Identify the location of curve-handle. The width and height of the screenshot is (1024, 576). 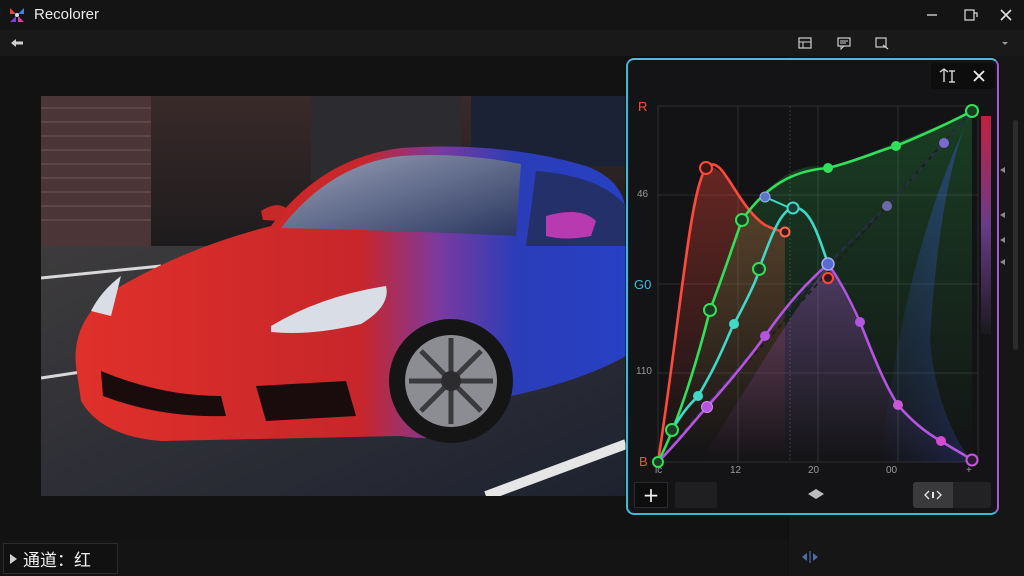
(816, 494).